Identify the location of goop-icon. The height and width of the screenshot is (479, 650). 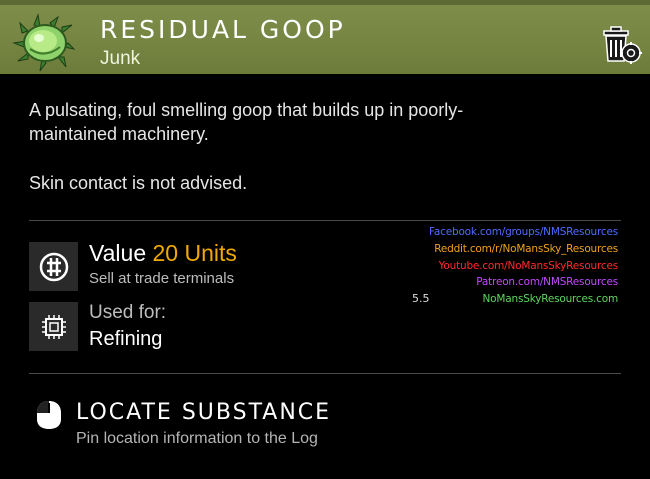
(44, 42).